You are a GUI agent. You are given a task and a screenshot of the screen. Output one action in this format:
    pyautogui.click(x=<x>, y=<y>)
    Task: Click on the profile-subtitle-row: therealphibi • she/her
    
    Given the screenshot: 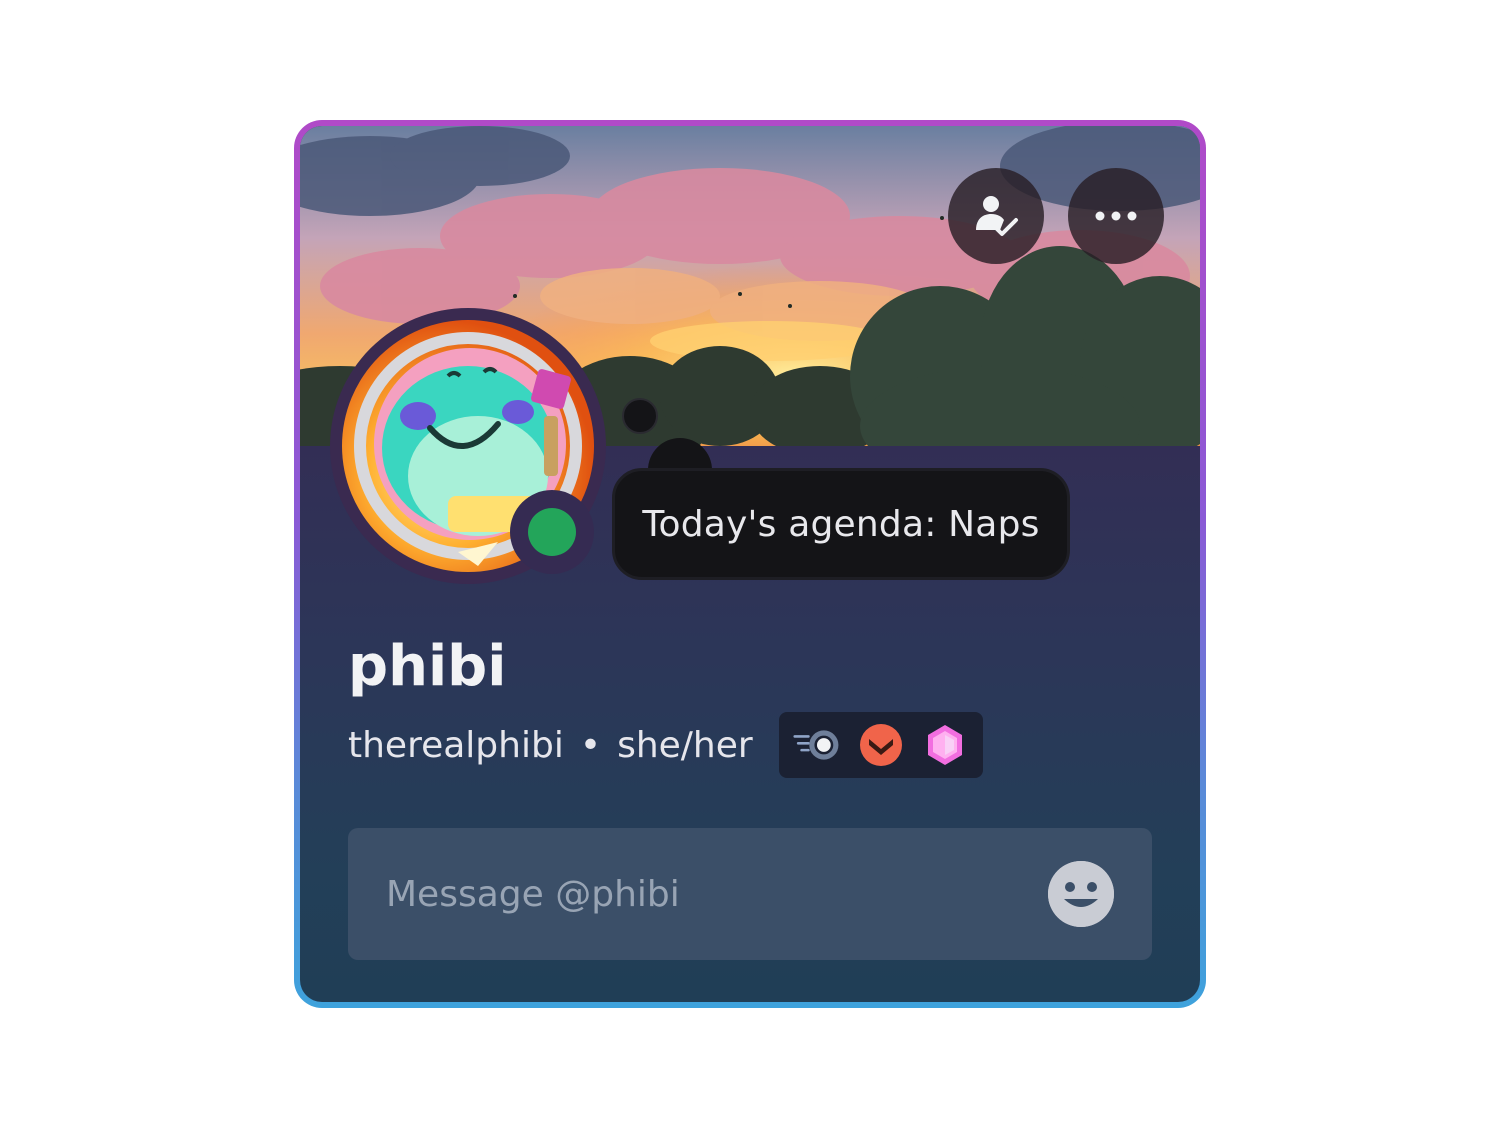 What is the action you would take?
    pyautogui.click(x=665, y=745)
    